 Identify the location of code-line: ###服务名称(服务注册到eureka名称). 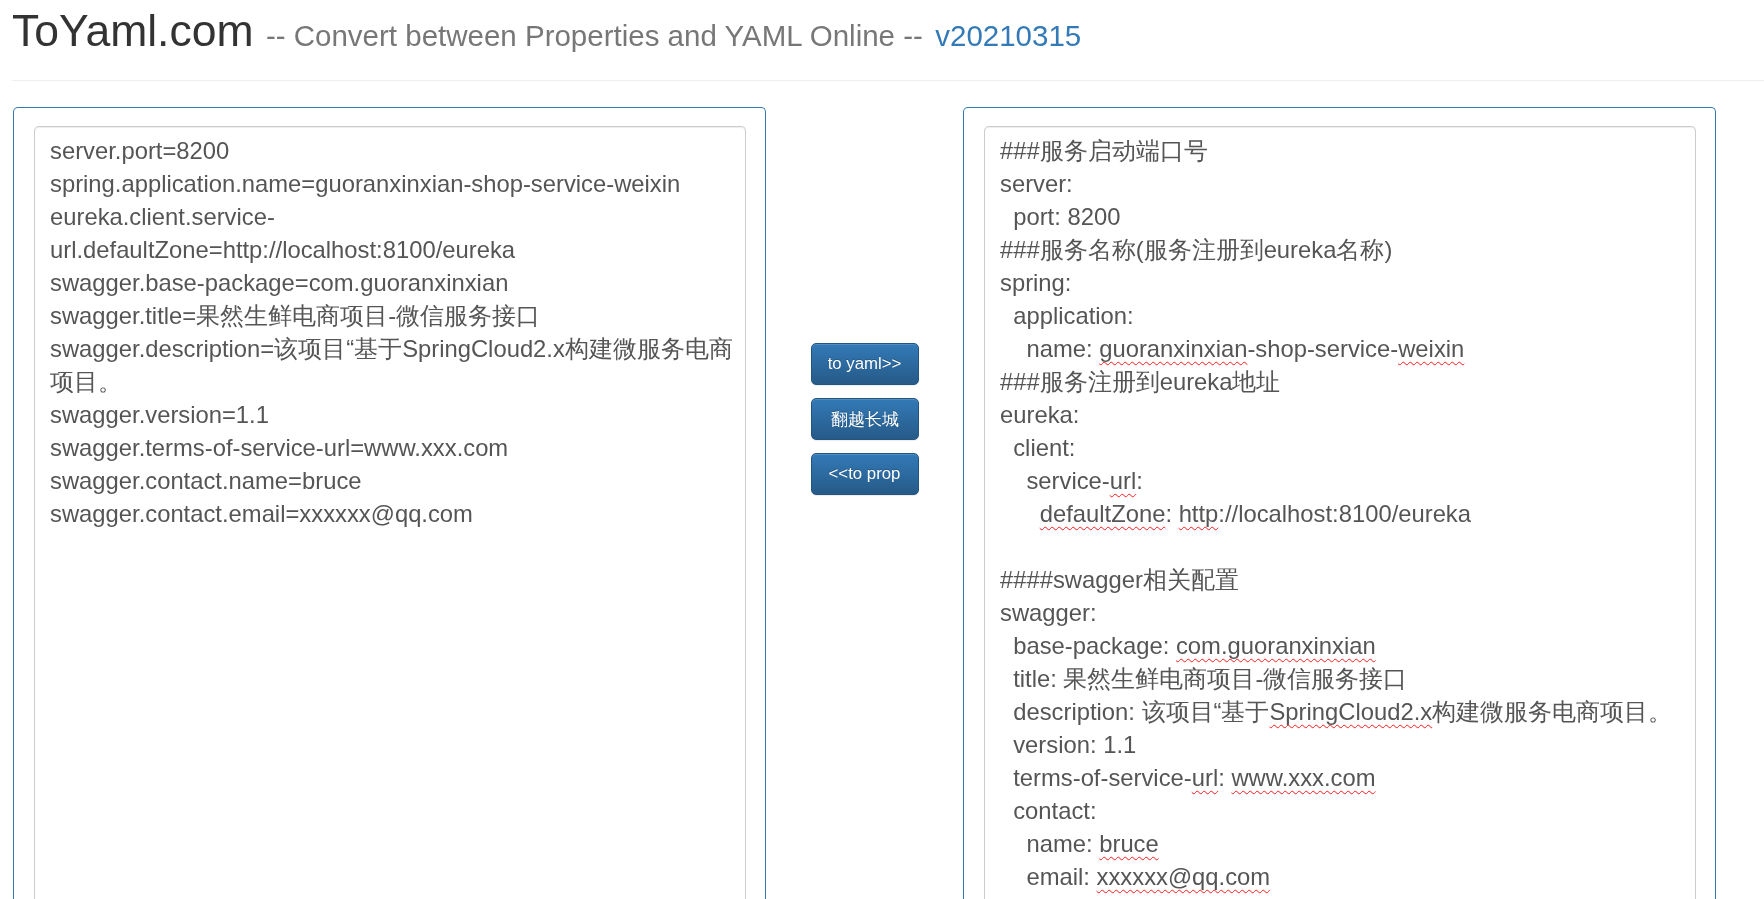
(1197, 250).